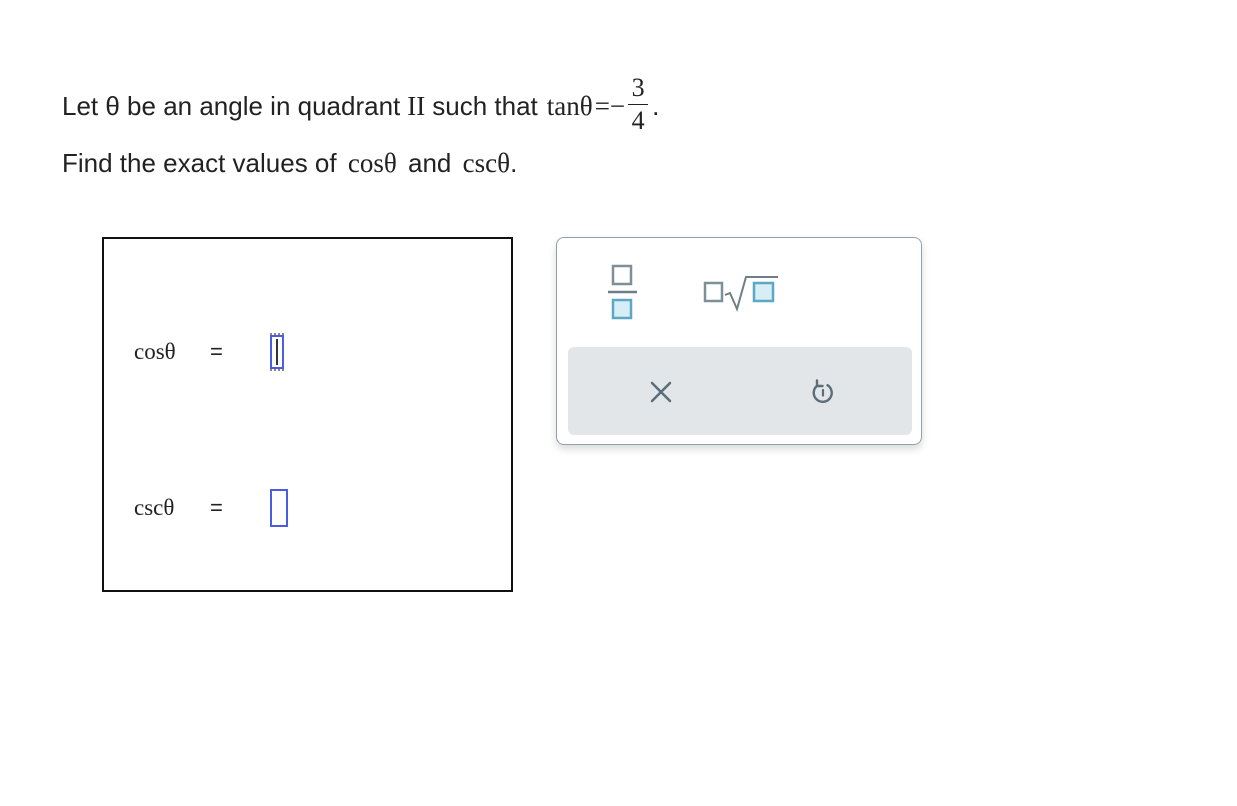  What do you see at coordinates (569, 106) in the screenshot?
I see `tan-expression: tanθ` at bounding box center [569, 106].